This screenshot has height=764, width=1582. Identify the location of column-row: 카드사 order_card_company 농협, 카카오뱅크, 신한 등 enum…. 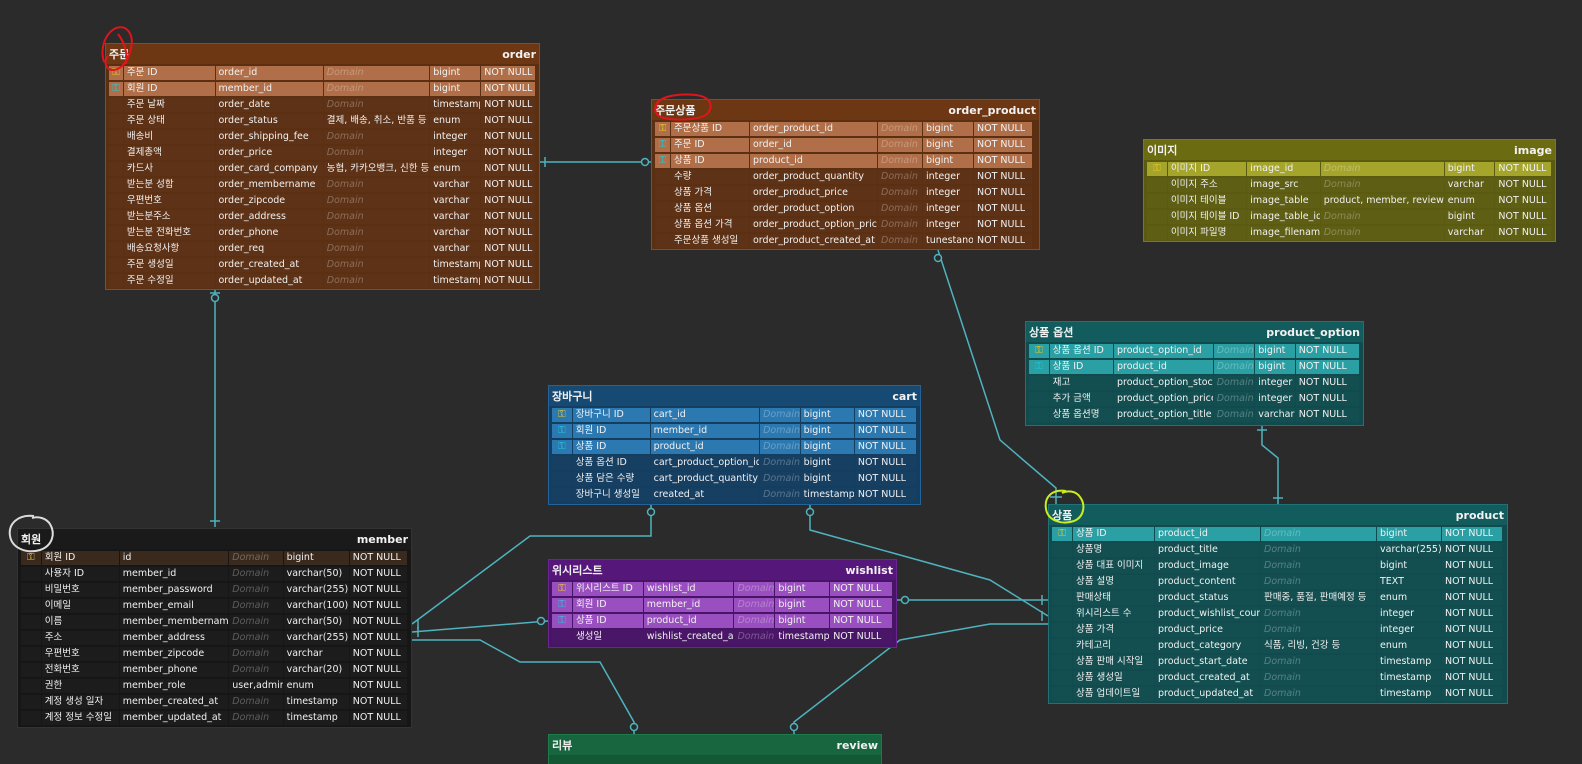
(322, 169).